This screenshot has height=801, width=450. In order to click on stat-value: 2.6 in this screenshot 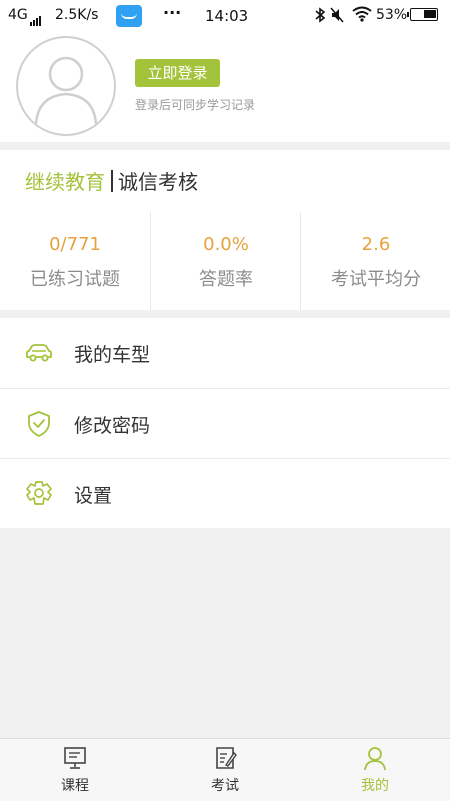, I will do `click(376, 244)`.